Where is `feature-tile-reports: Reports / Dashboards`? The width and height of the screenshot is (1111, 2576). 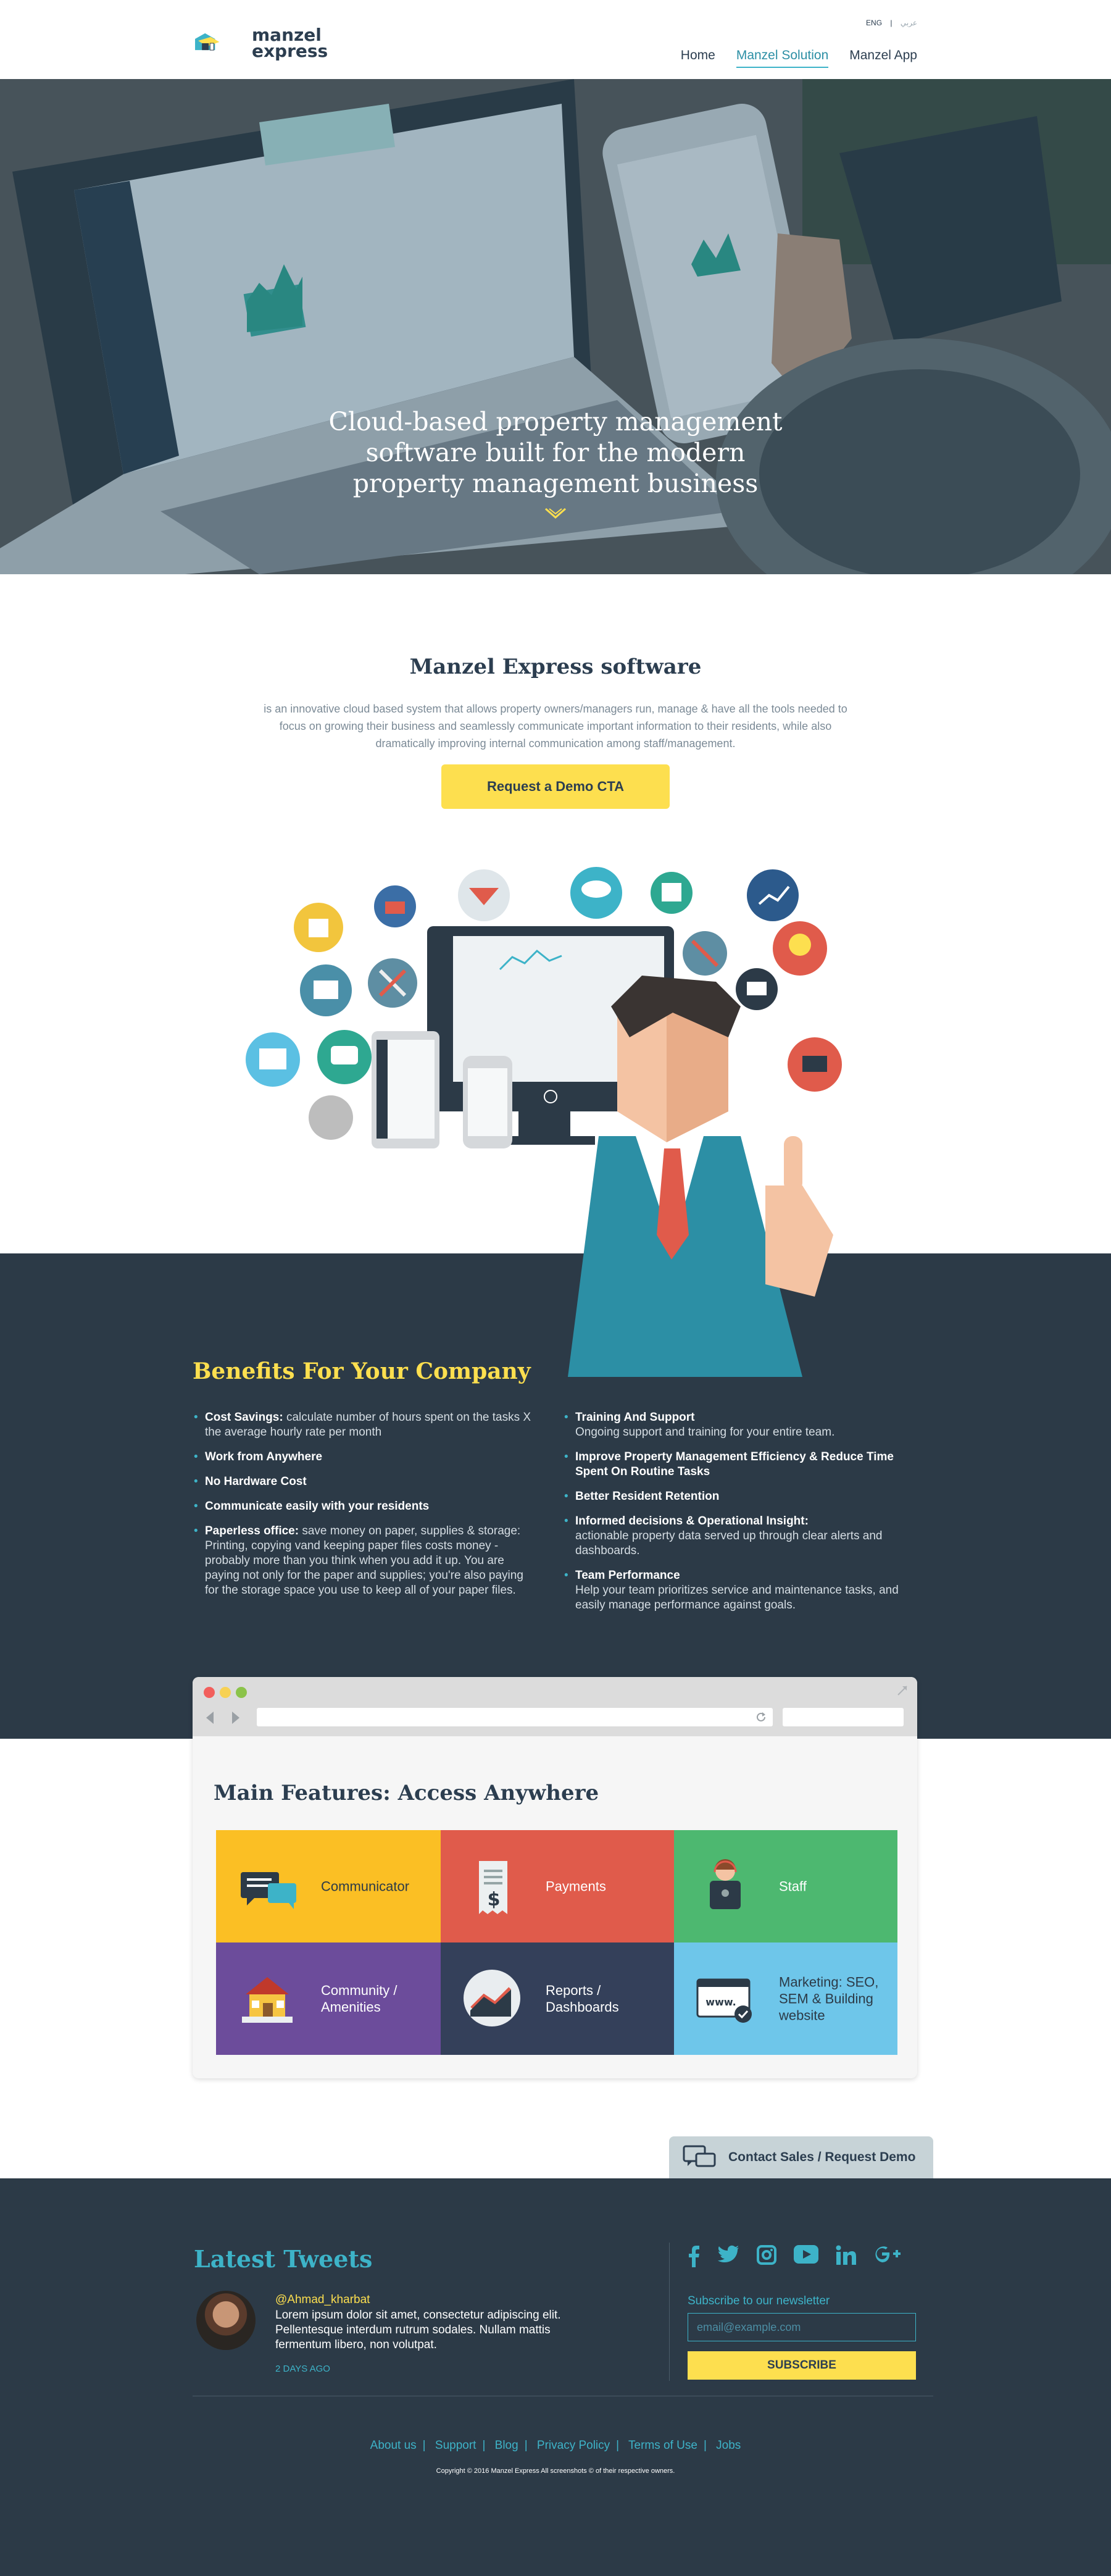
feature-tile-reports: Reports / Dashboards is located at coordinates (557, 1999).